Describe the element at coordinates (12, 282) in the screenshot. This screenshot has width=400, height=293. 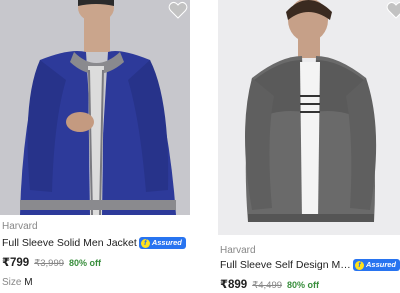
I see `size-label: Size` at that location.